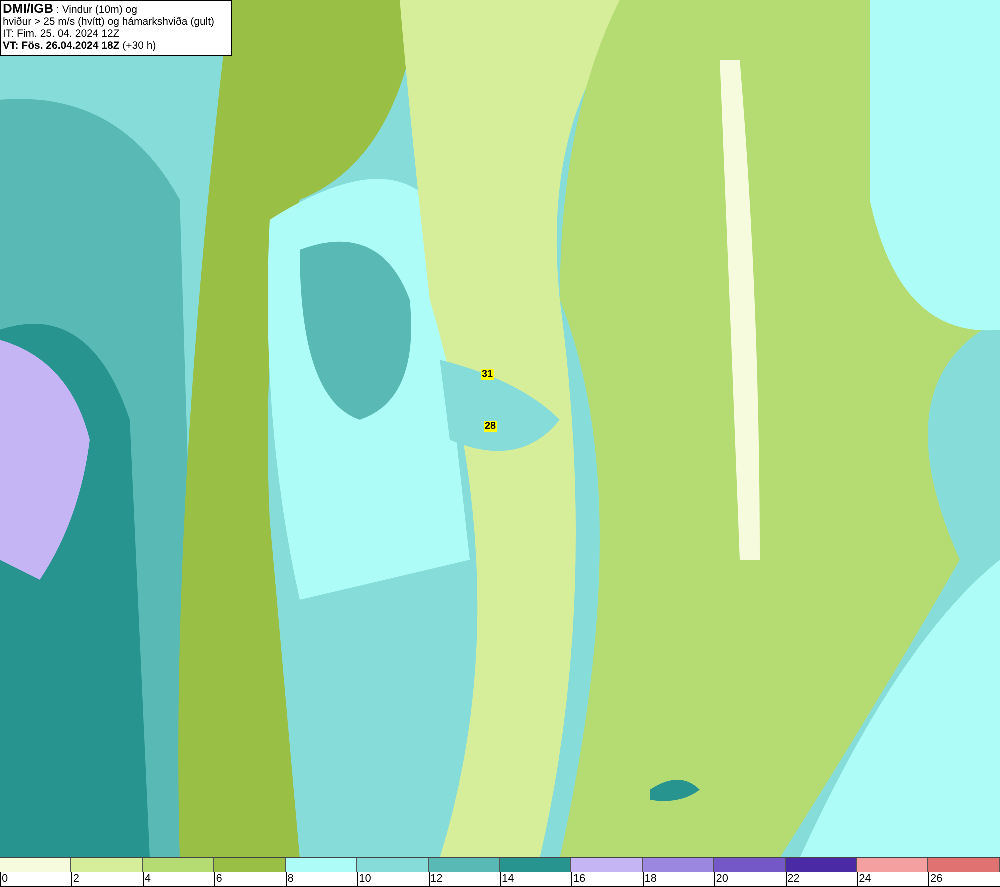 This screenshot has height=887, width=1000. What do you see at coordinates (218, 879) in the screenshot?
I see `legend-label: 6` at bounding box center [218, 879].